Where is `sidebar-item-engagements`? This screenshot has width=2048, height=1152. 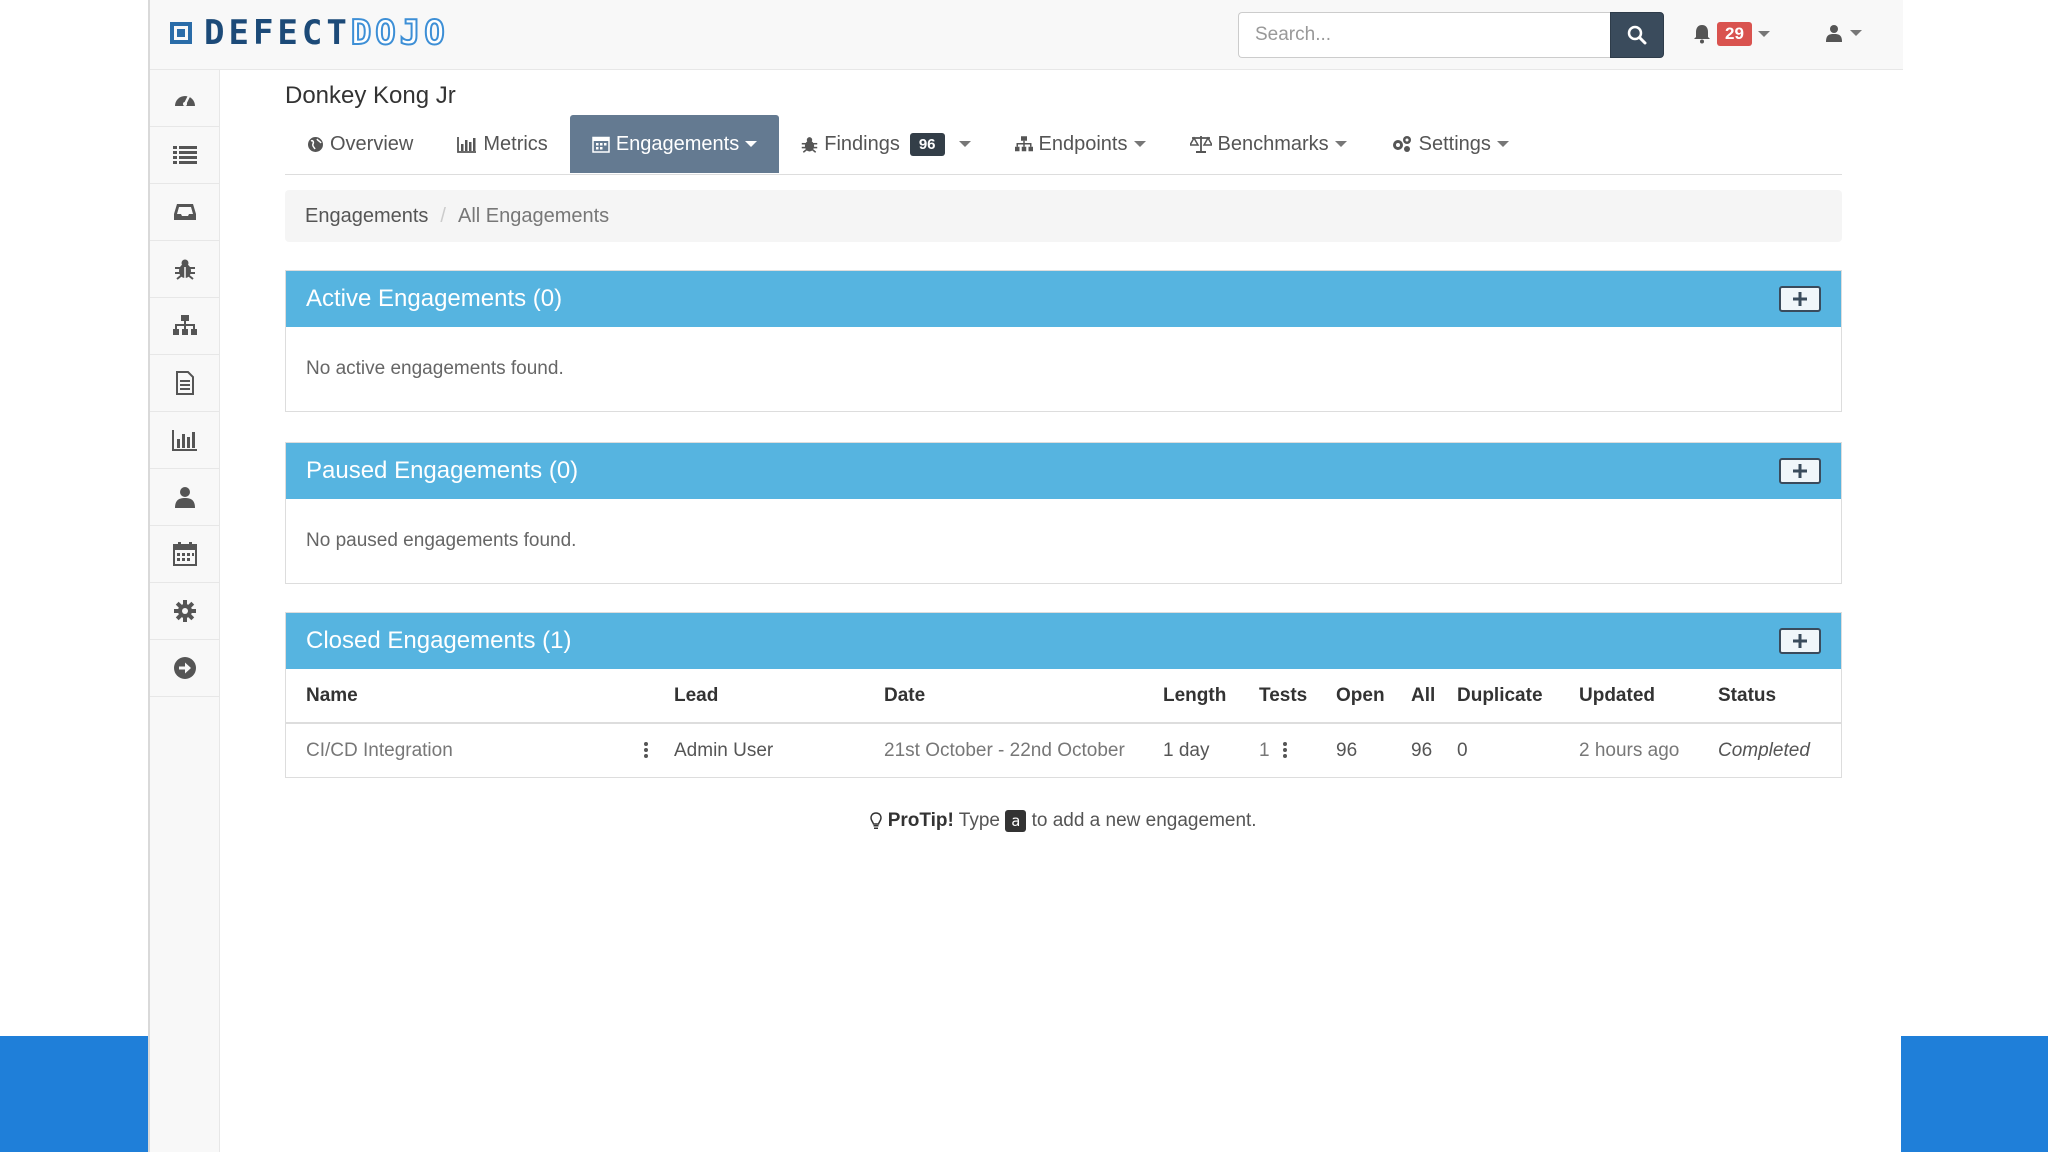
sidebar-item-engagements is located at coordinates (185, 212).